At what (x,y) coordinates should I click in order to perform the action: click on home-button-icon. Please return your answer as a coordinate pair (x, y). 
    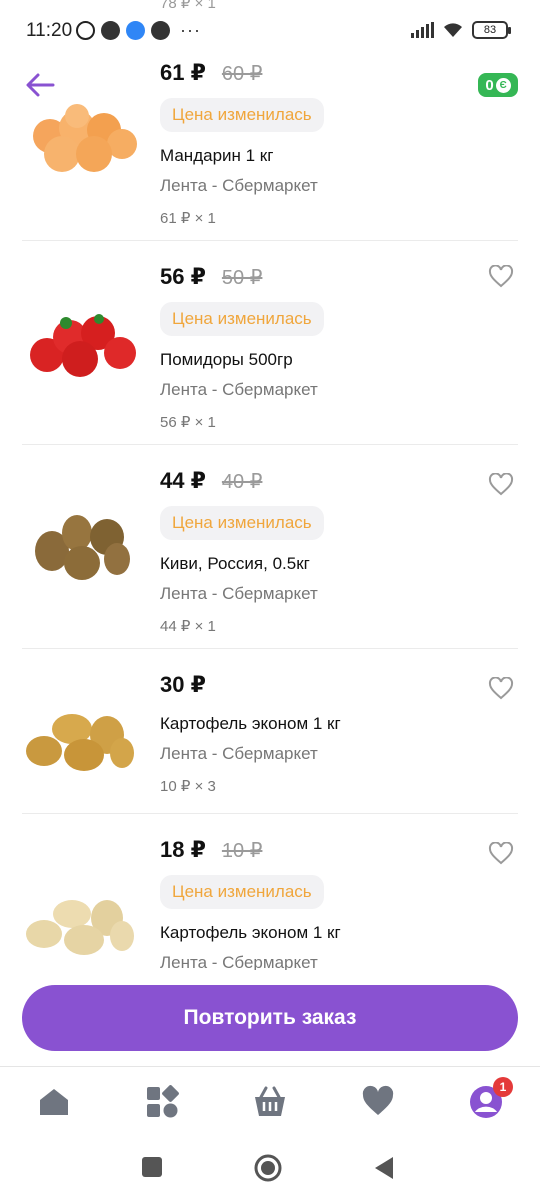
    Looking at the image, I should click on (268, 1168).